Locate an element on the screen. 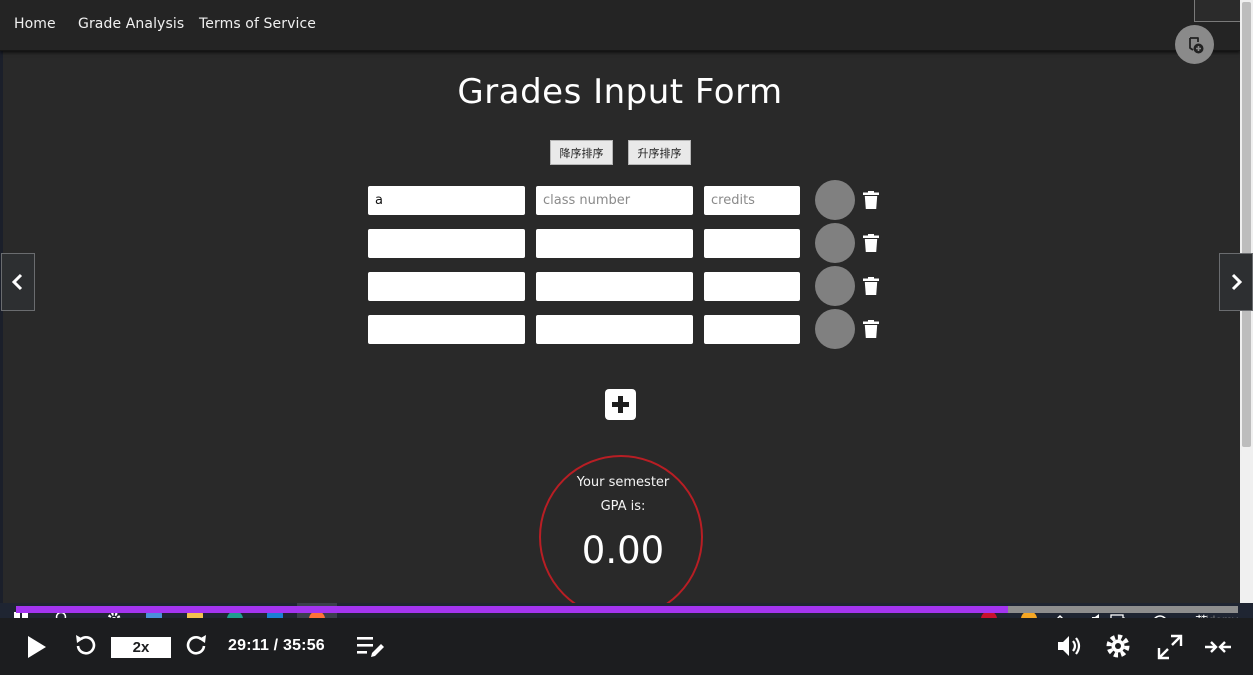 Image resolution: width=1253 pixels, height=675 pixels. top-right-tab is located at coordinates (1217, 11).